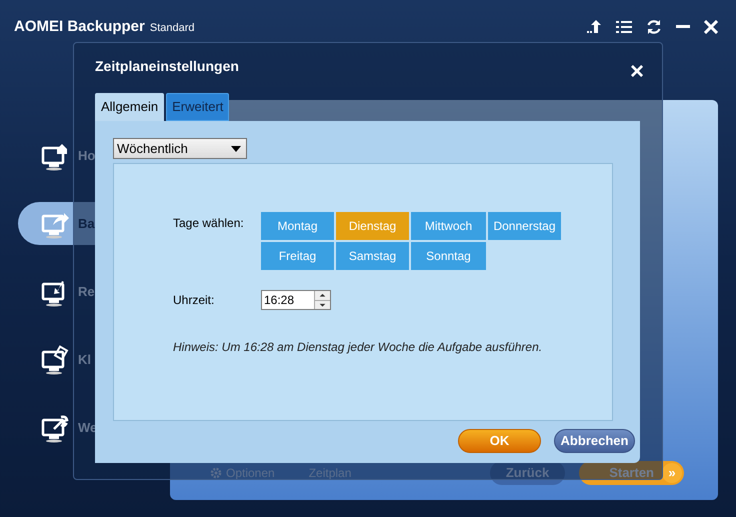 The width and height of the screenshot is (736, 517). Describe the element at coordinates (55, 359) in the screenshot. I see `monitor-card-icon` at that location.